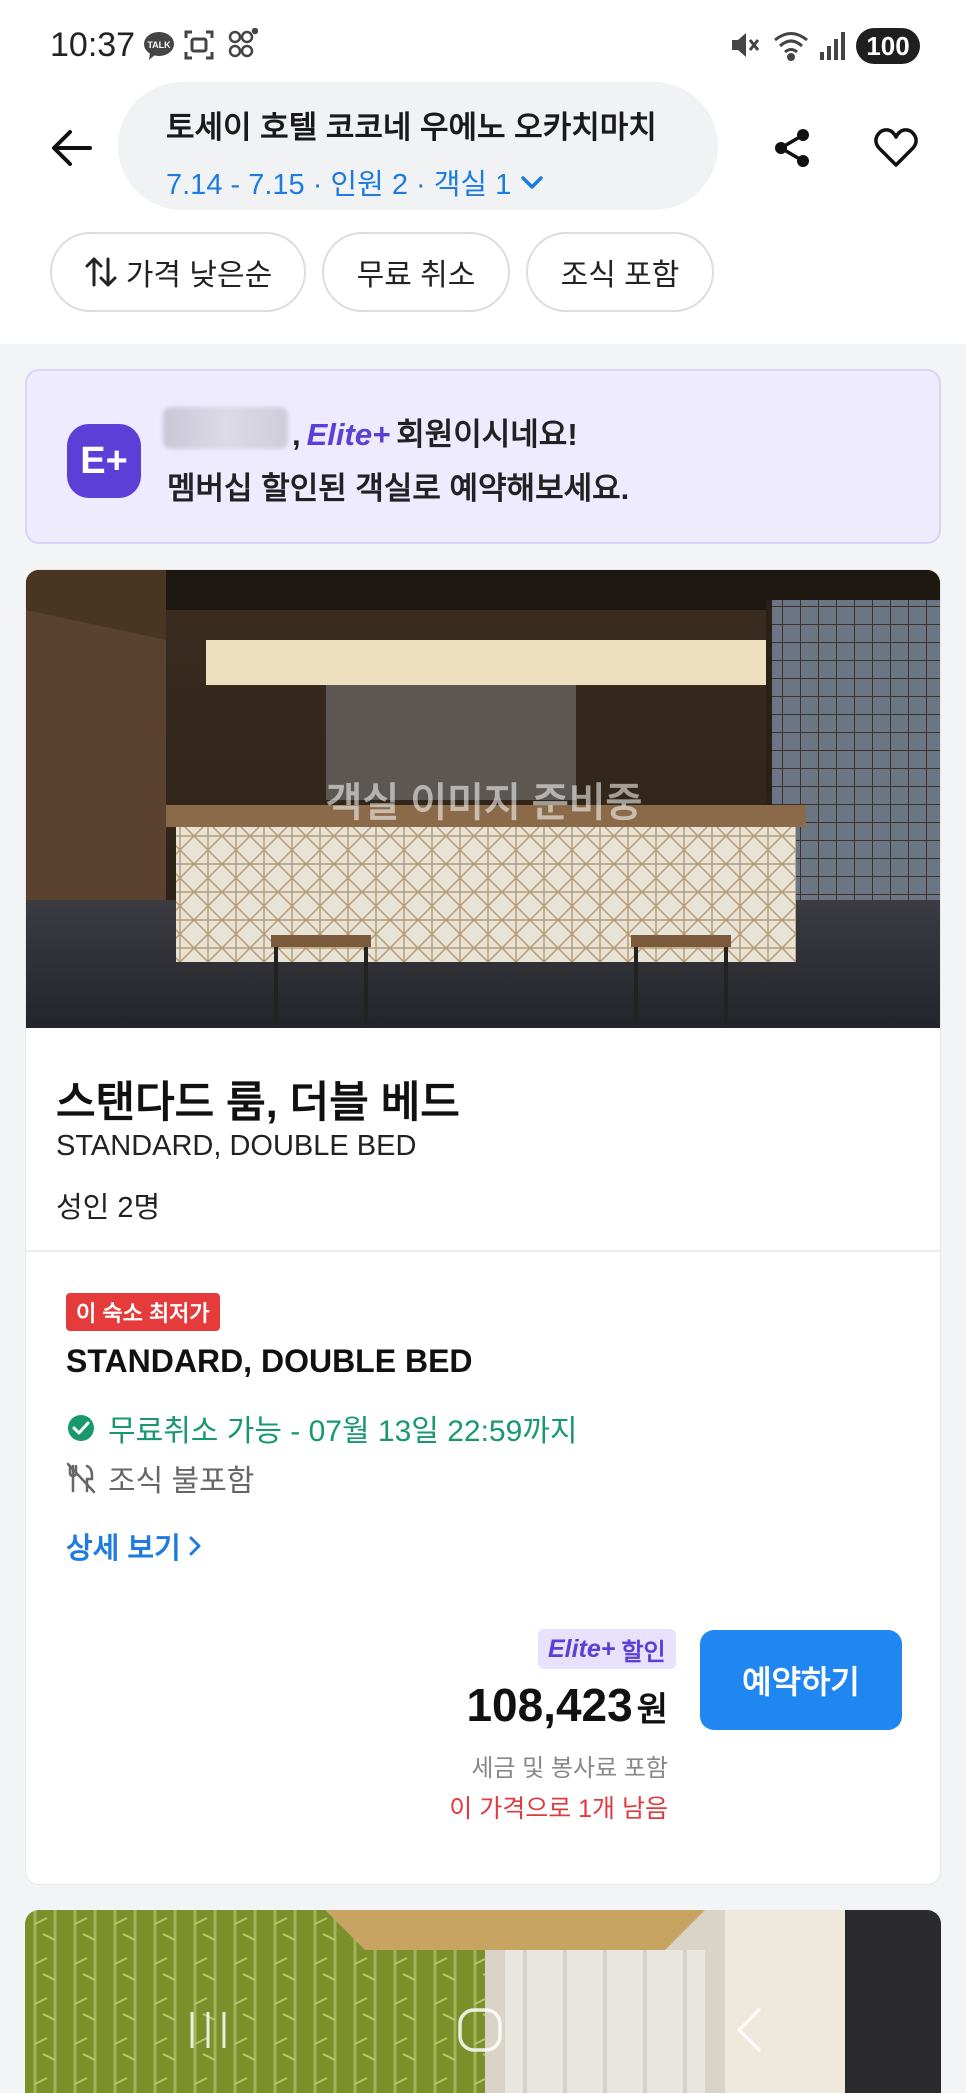 Image resolution: width=966 pixels, height=2093 pixels. Describe the element at coordinates (398, 488) in the screenshot. I see `elite-message: 멤버십 할인된 객실로 예약해보세요.` at that location.